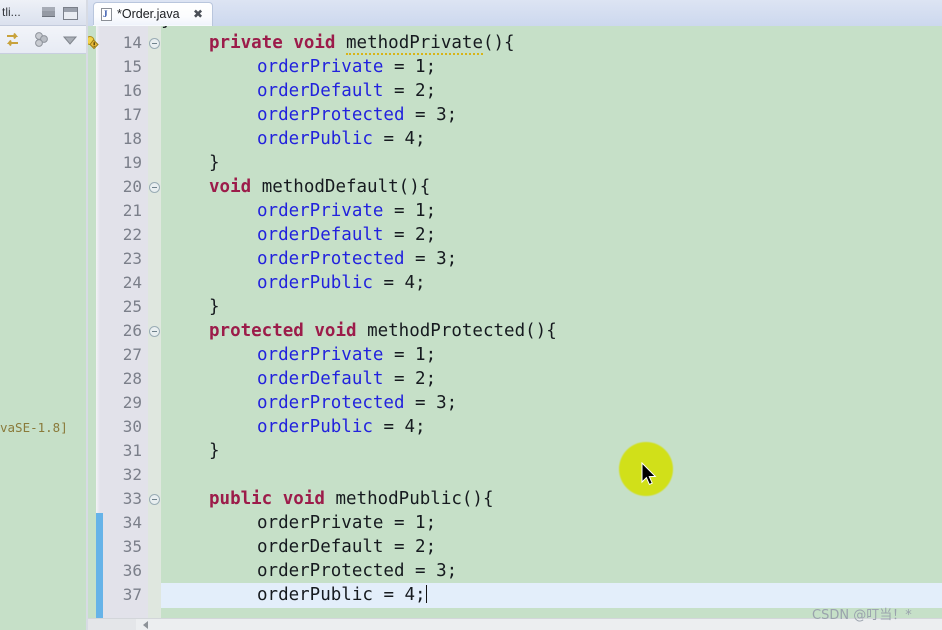 This screenshot has width=942, height=630. What do you see at coordinates (132, 522) in the screenshot?
I see `line-number: 34` at bounding box center [132, 522].